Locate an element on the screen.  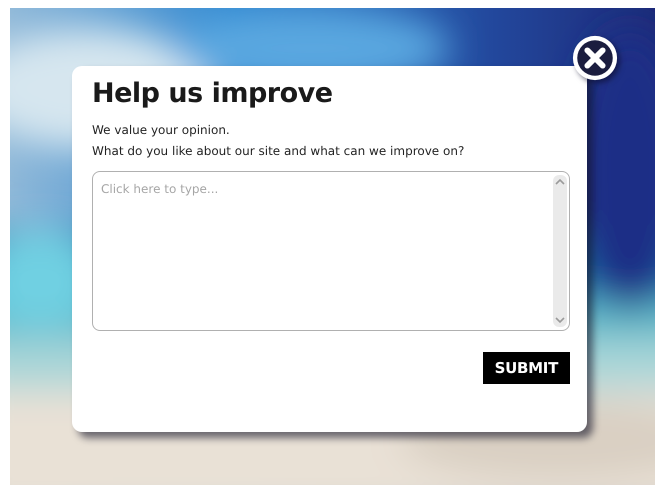
intro-text: What do you like about our site and what can we improve on? is located at coordinates (279, 151).